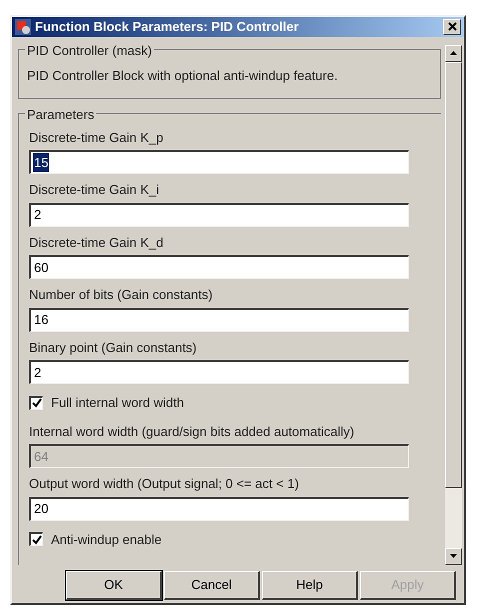 The height and width of the screenshot is (613, 480). What do you see at coordinates (310, 585) in the screenshot?
I see `dialog-button: Help` at bounding box center [310, 585].